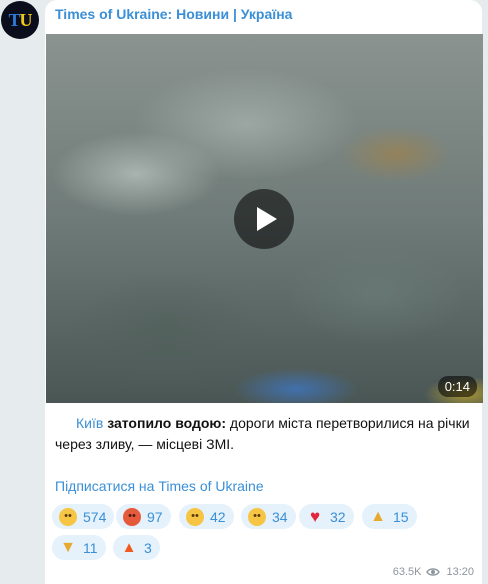 Image resolution: width=488 pixels, height=584 pixels. I want to click on reaction-thinking: •• 42, so click(206, 516).